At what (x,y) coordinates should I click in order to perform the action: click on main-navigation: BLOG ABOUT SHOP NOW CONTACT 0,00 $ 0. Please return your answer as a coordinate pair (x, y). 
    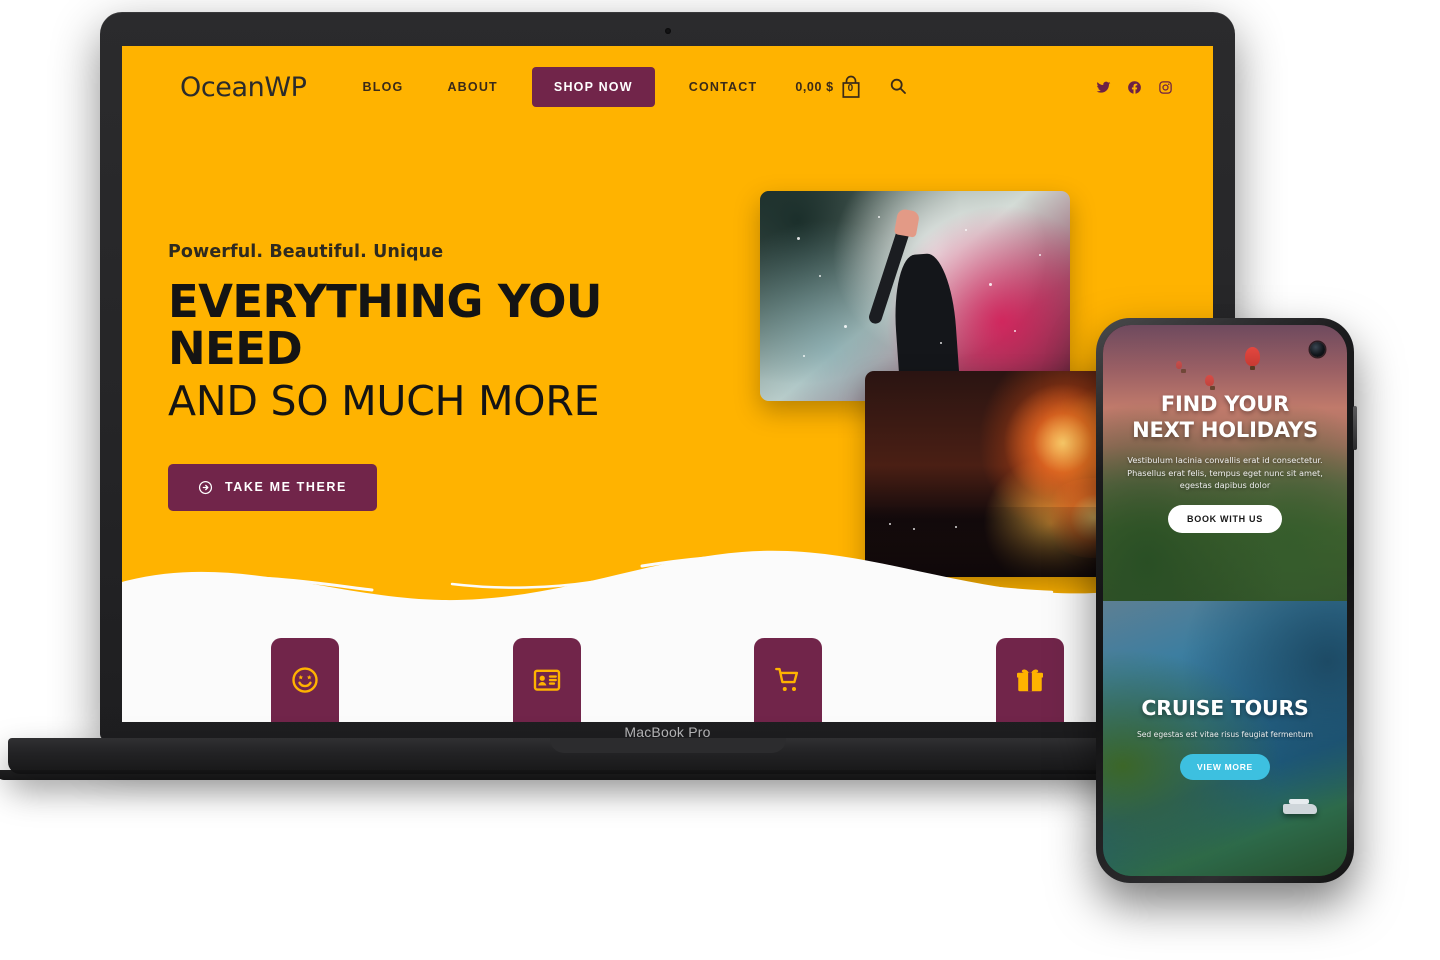
    Looking at the image, I should click on (623, 87).